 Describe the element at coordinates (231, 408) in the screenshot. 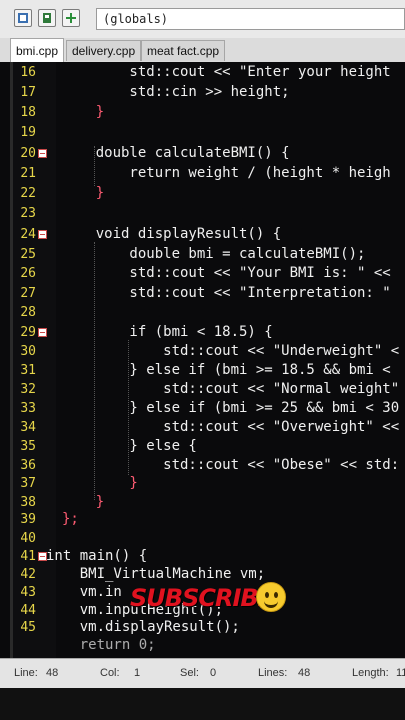

I see `code-line: } else if (bmi >= 25 && bmi < 30` at that location.